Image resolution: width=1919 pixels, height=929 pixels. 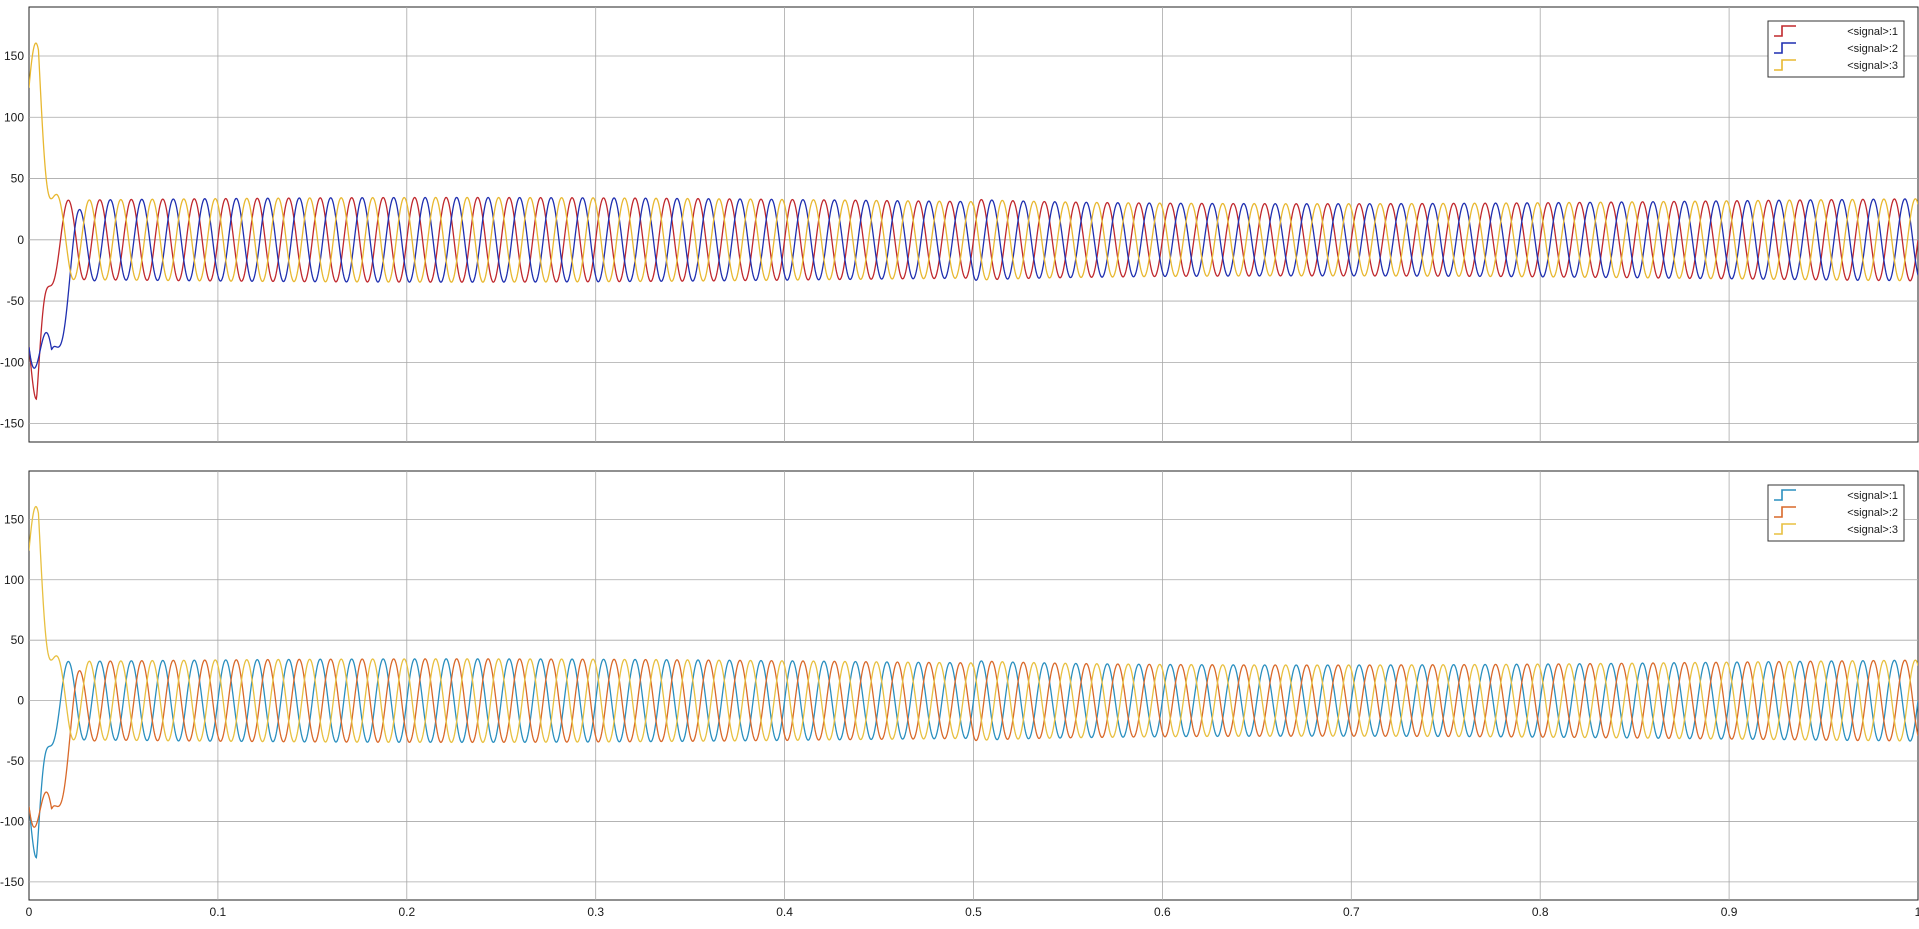 I want to click on x-tick-label: 0.3, so click(x=595, y=912).